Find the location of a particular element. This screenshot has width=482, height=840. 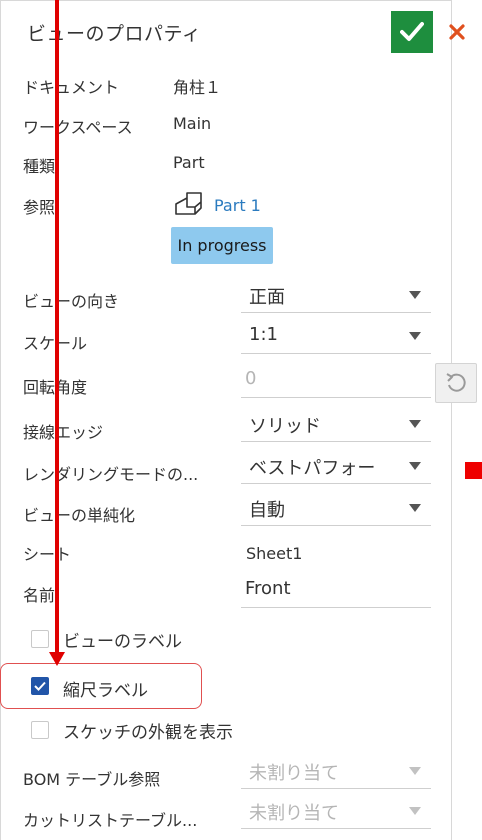

annotation-arrow-head is located at coordinates (57, 659).